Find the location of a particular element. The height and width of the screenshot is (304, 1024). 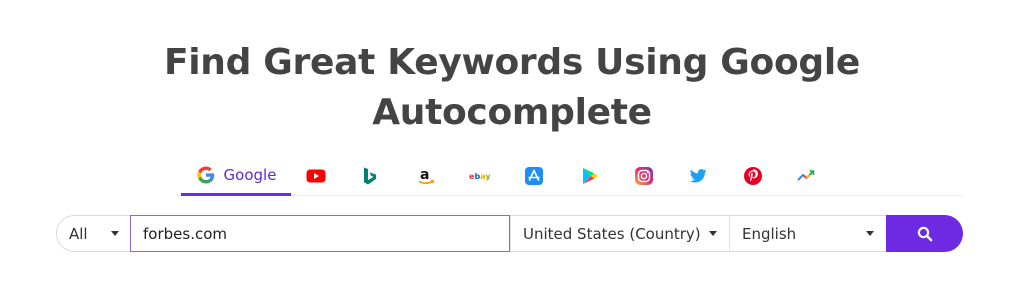

youtube-icon is located at coordinates (316, 176).